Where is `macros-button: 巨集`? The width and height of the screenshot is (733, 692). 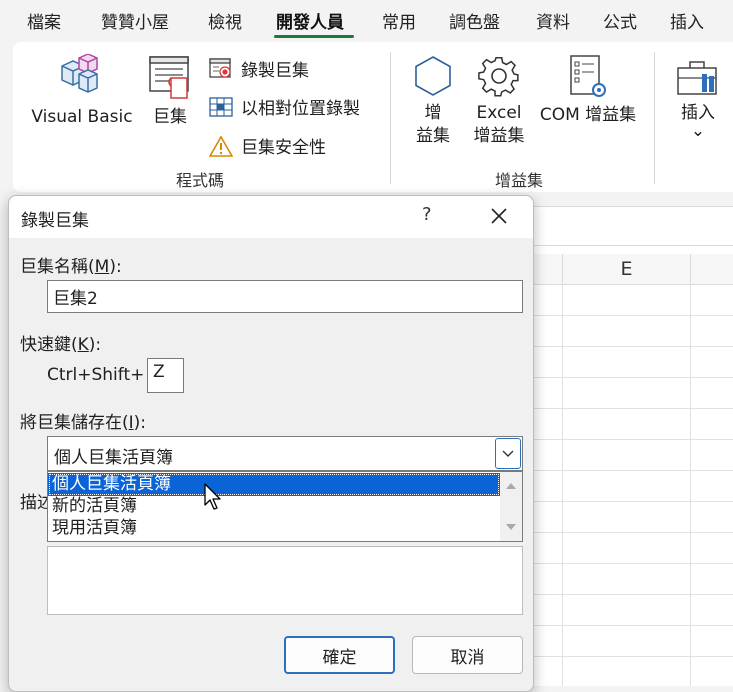
macros-button: 巨集 is located at coordinates (170, 91).